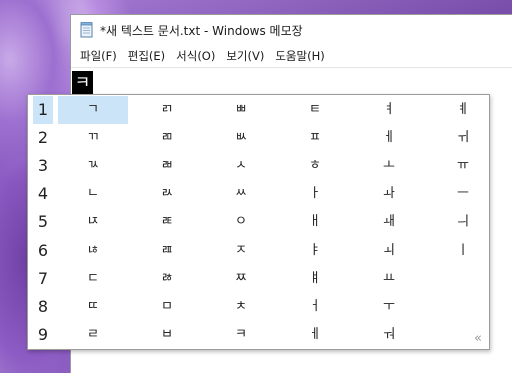 This screenshot has height=373, width=512. I want to click on ime-candidate-row: 5ㄵㄾㅇㅐㅙㅢ, so click(258, 222).